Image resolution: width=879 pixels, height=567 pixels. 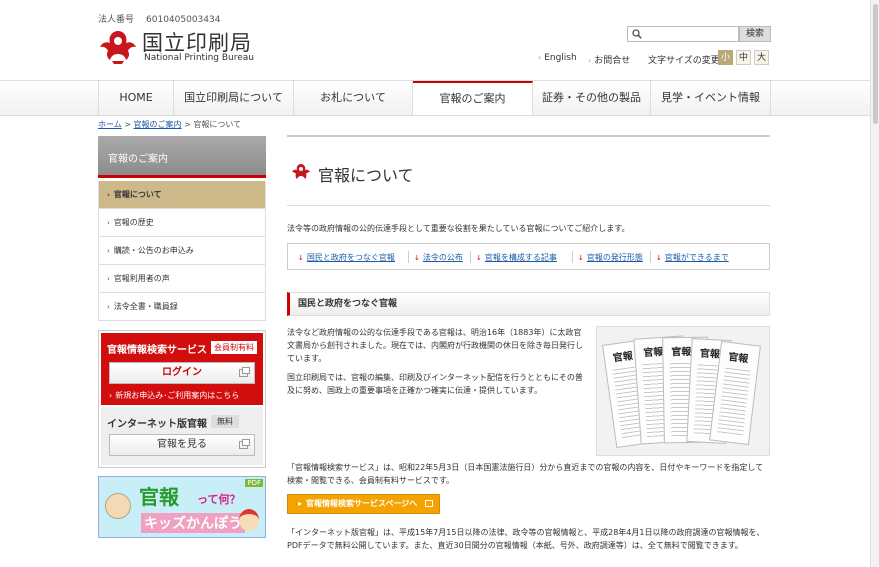 I want to click on new-application-label: 新規お申込み･ご利用案内はこちら, so click(x=177, y=395).